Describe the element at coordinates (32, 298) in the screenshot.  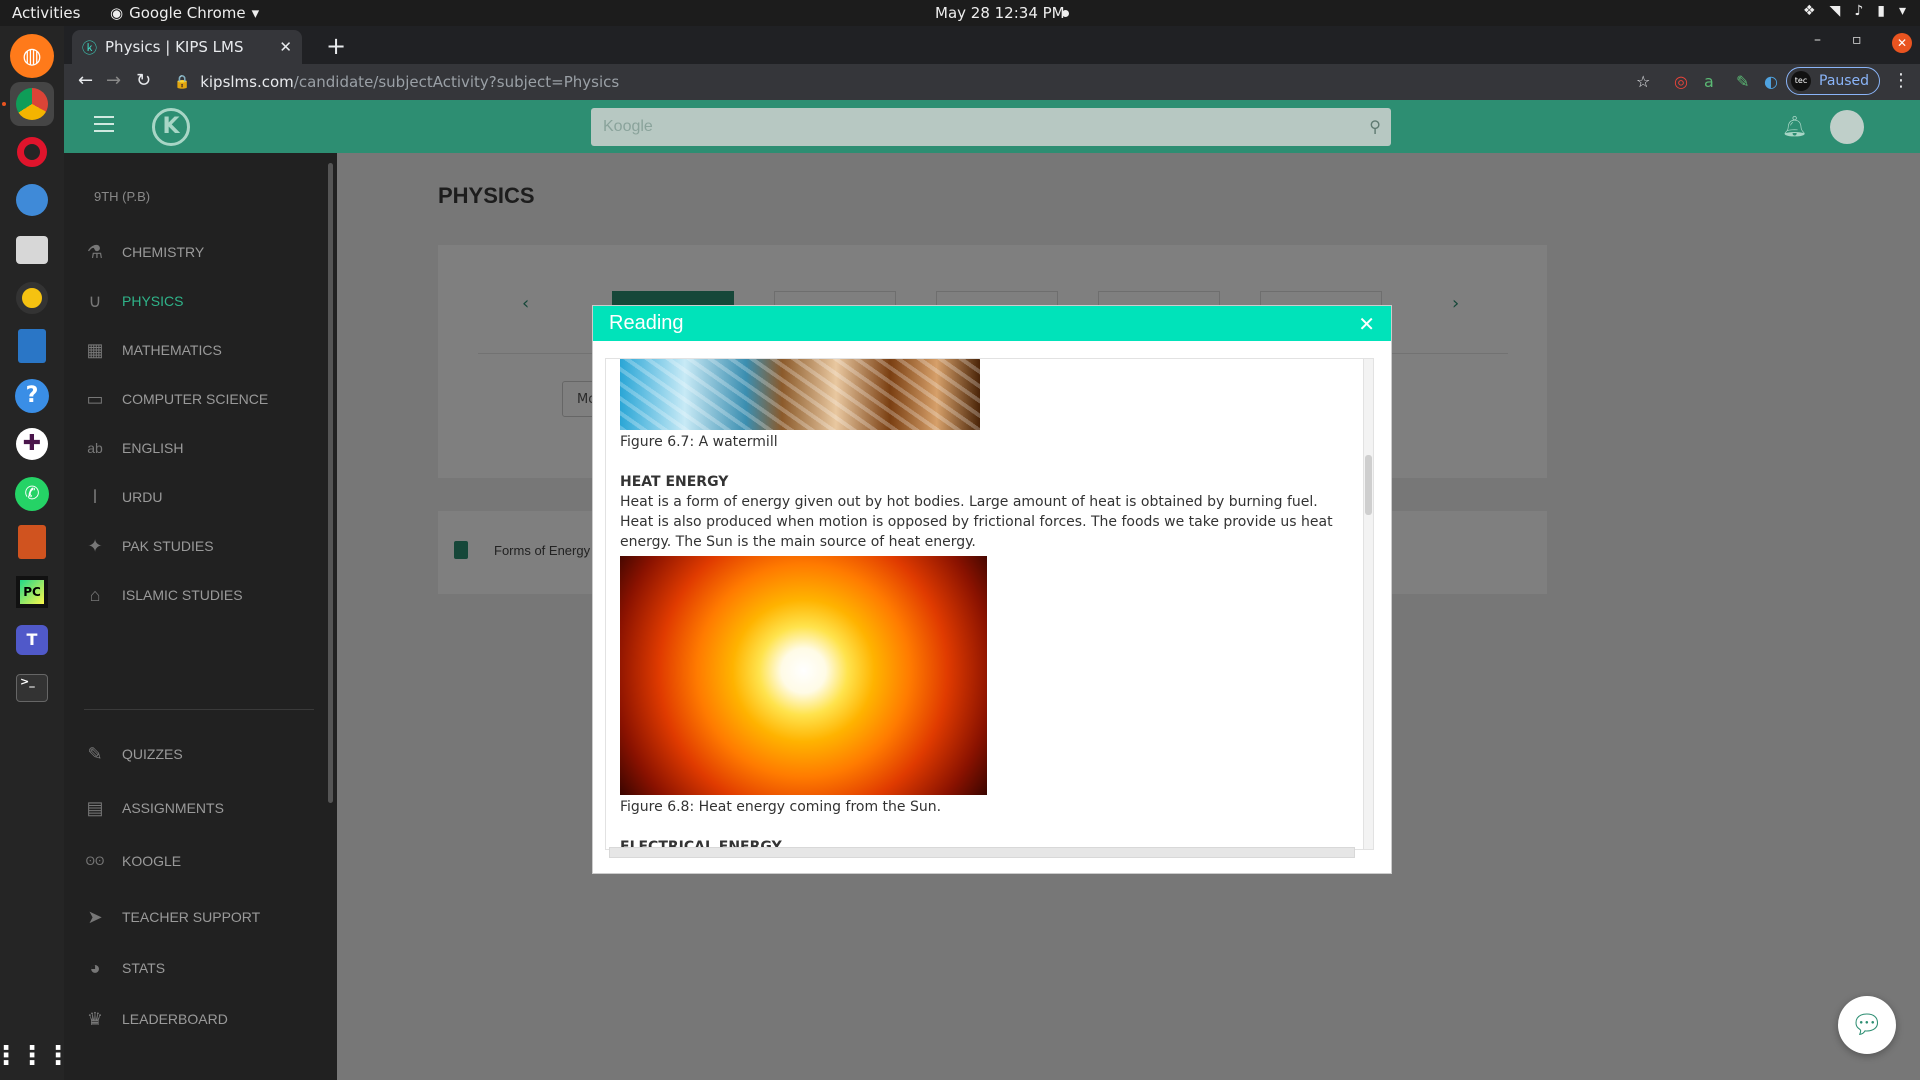
I see `rhythmbox-icon` at that location.